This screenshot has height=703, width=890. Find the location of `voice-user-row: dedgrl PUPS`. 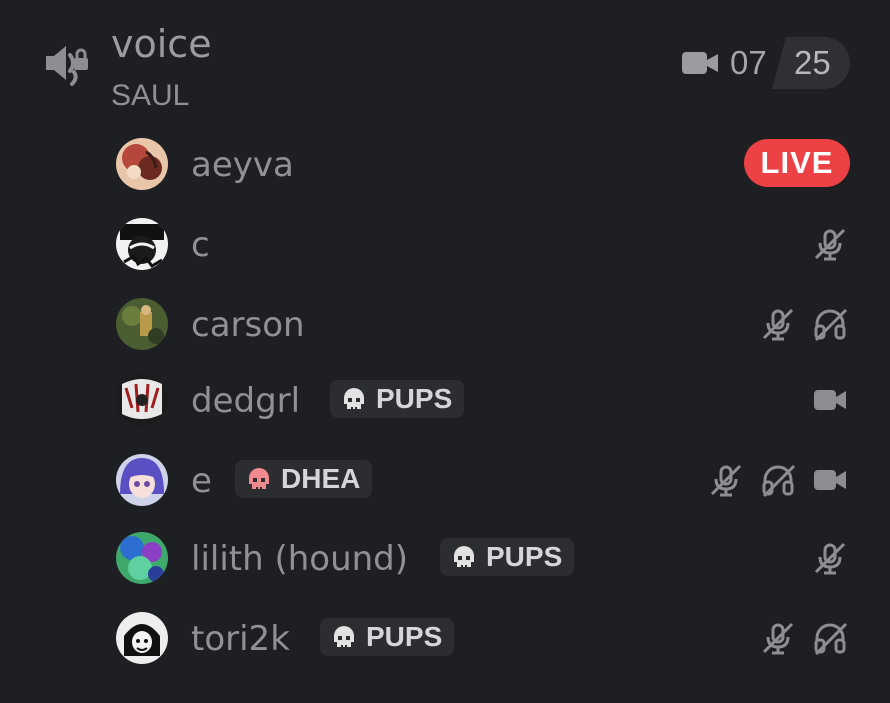

voice-user-row: dedgrl PUPS is located at coordinates (485, 400).